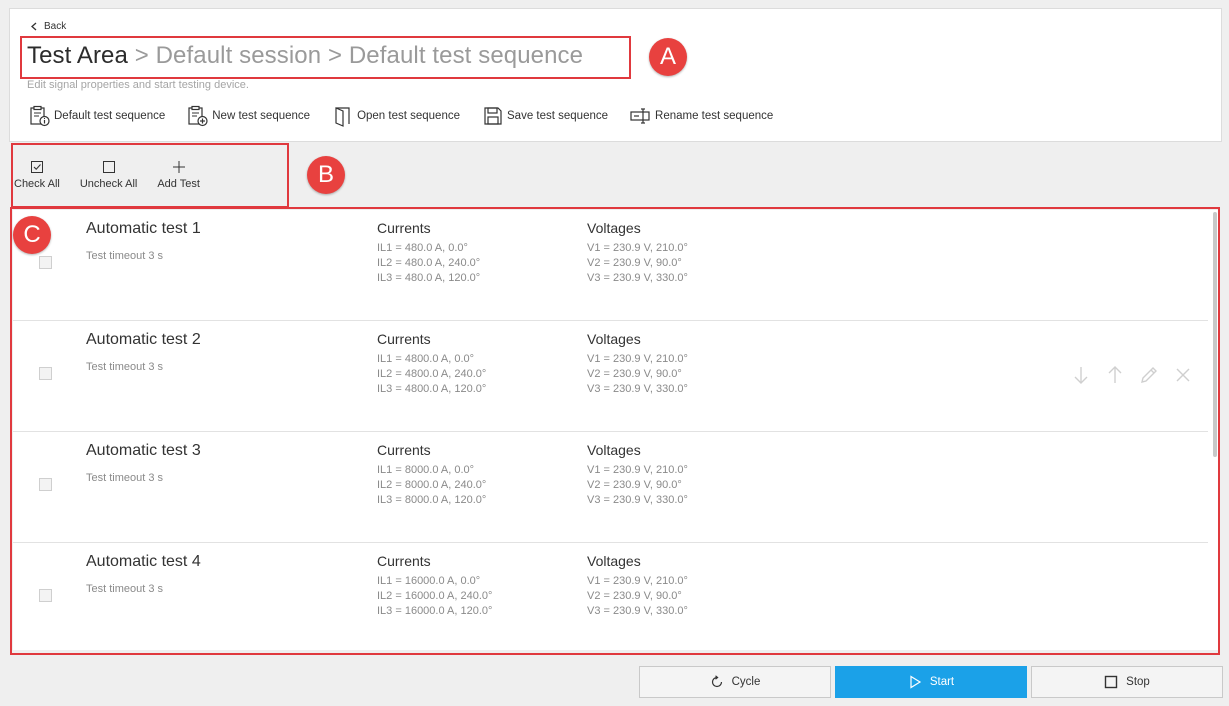 Image resolution: width=1229 pixels, height=706 pixels. I want to click on annotation-badge-c: C, so click(32, 235).